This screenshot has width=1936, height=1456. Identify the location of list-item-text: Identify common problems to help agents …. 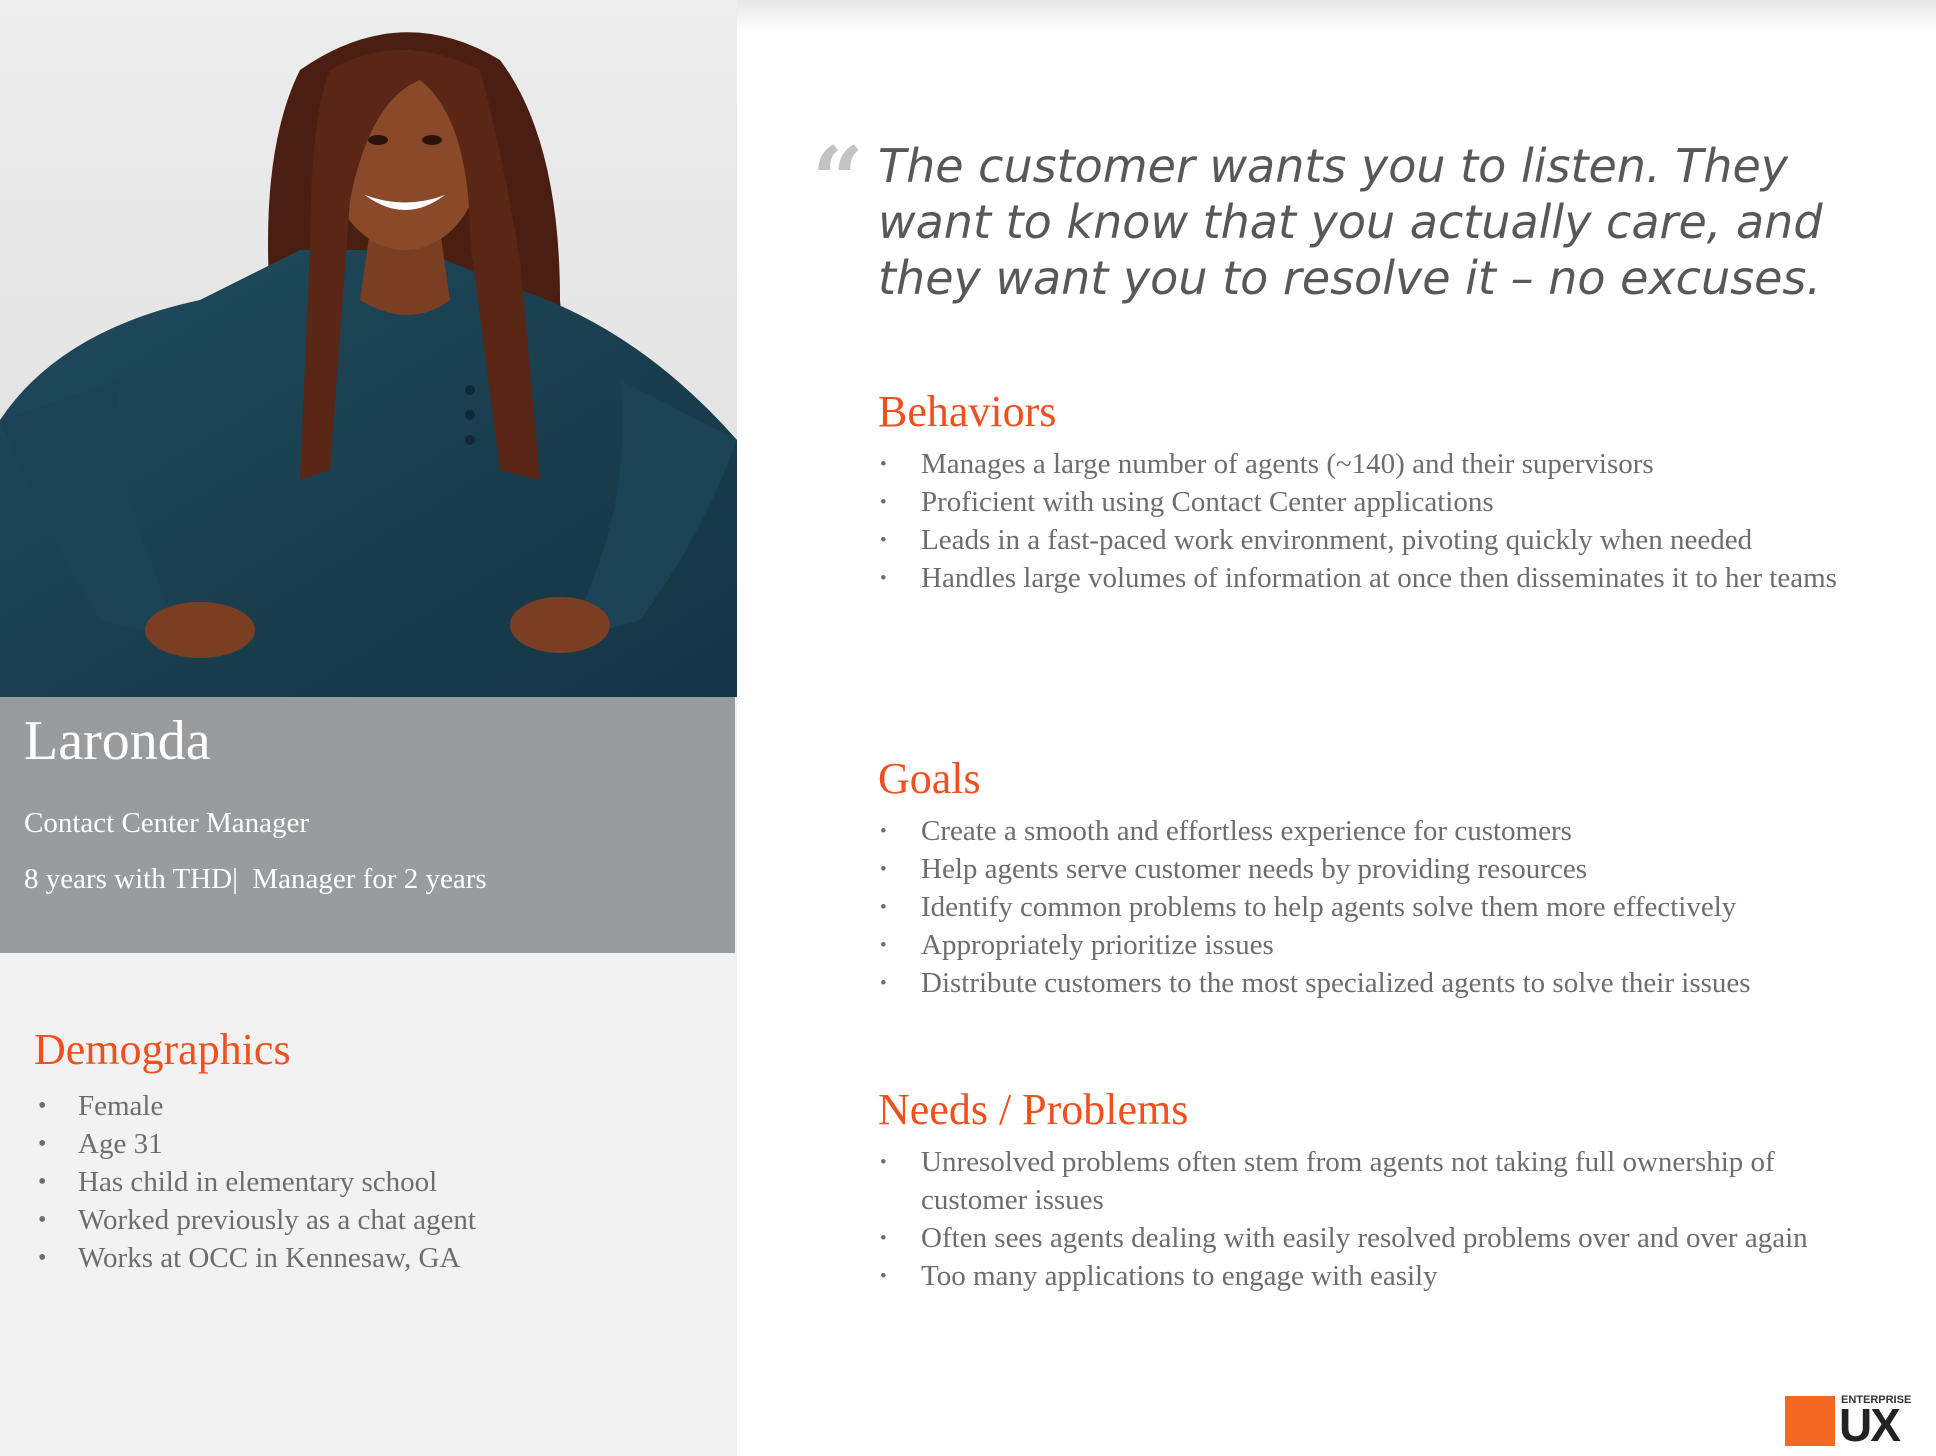
(1329, 907).